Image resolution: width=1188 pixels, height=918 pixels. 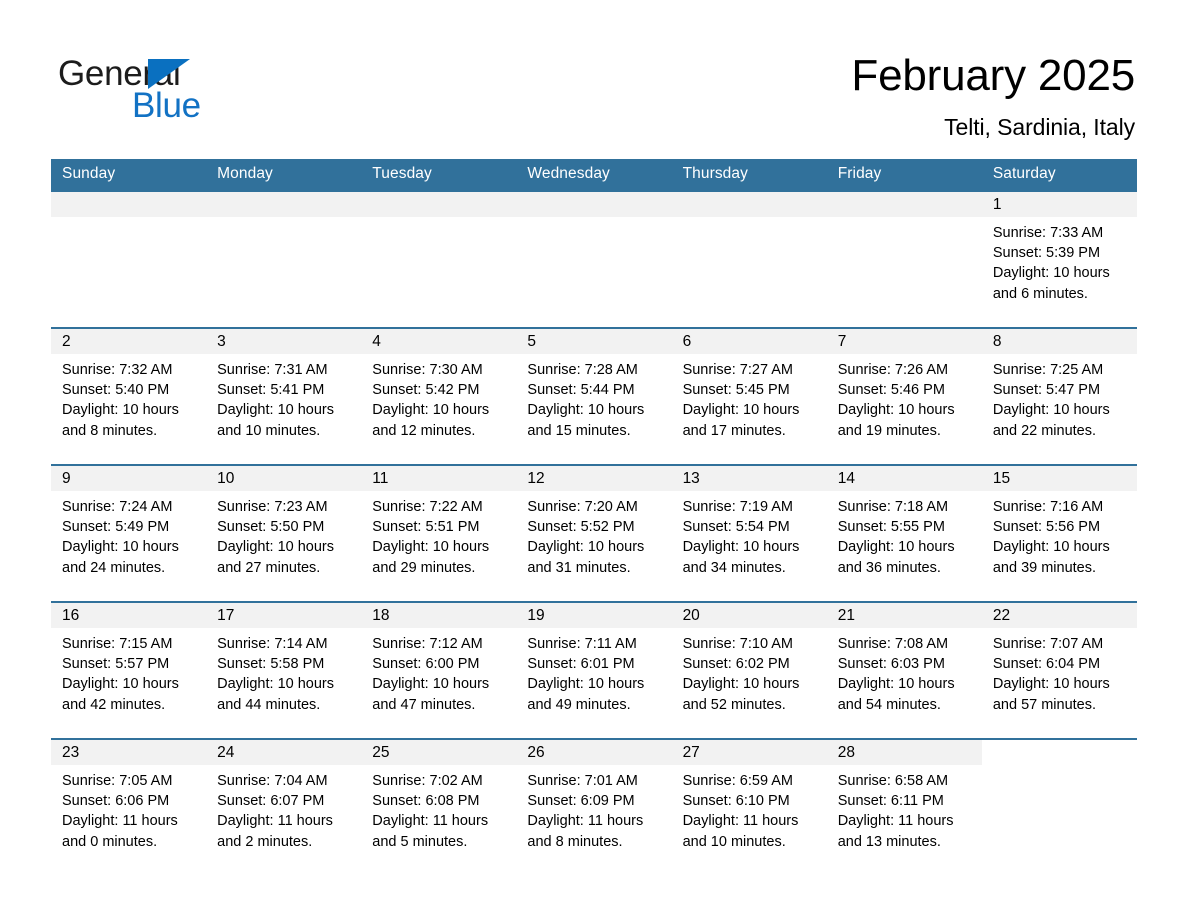 What do you see at coordinates (736, 527) in the screenshot?
I see `sunset-text: Sunset: 5:54 PM` at bounding box center [736, 527].